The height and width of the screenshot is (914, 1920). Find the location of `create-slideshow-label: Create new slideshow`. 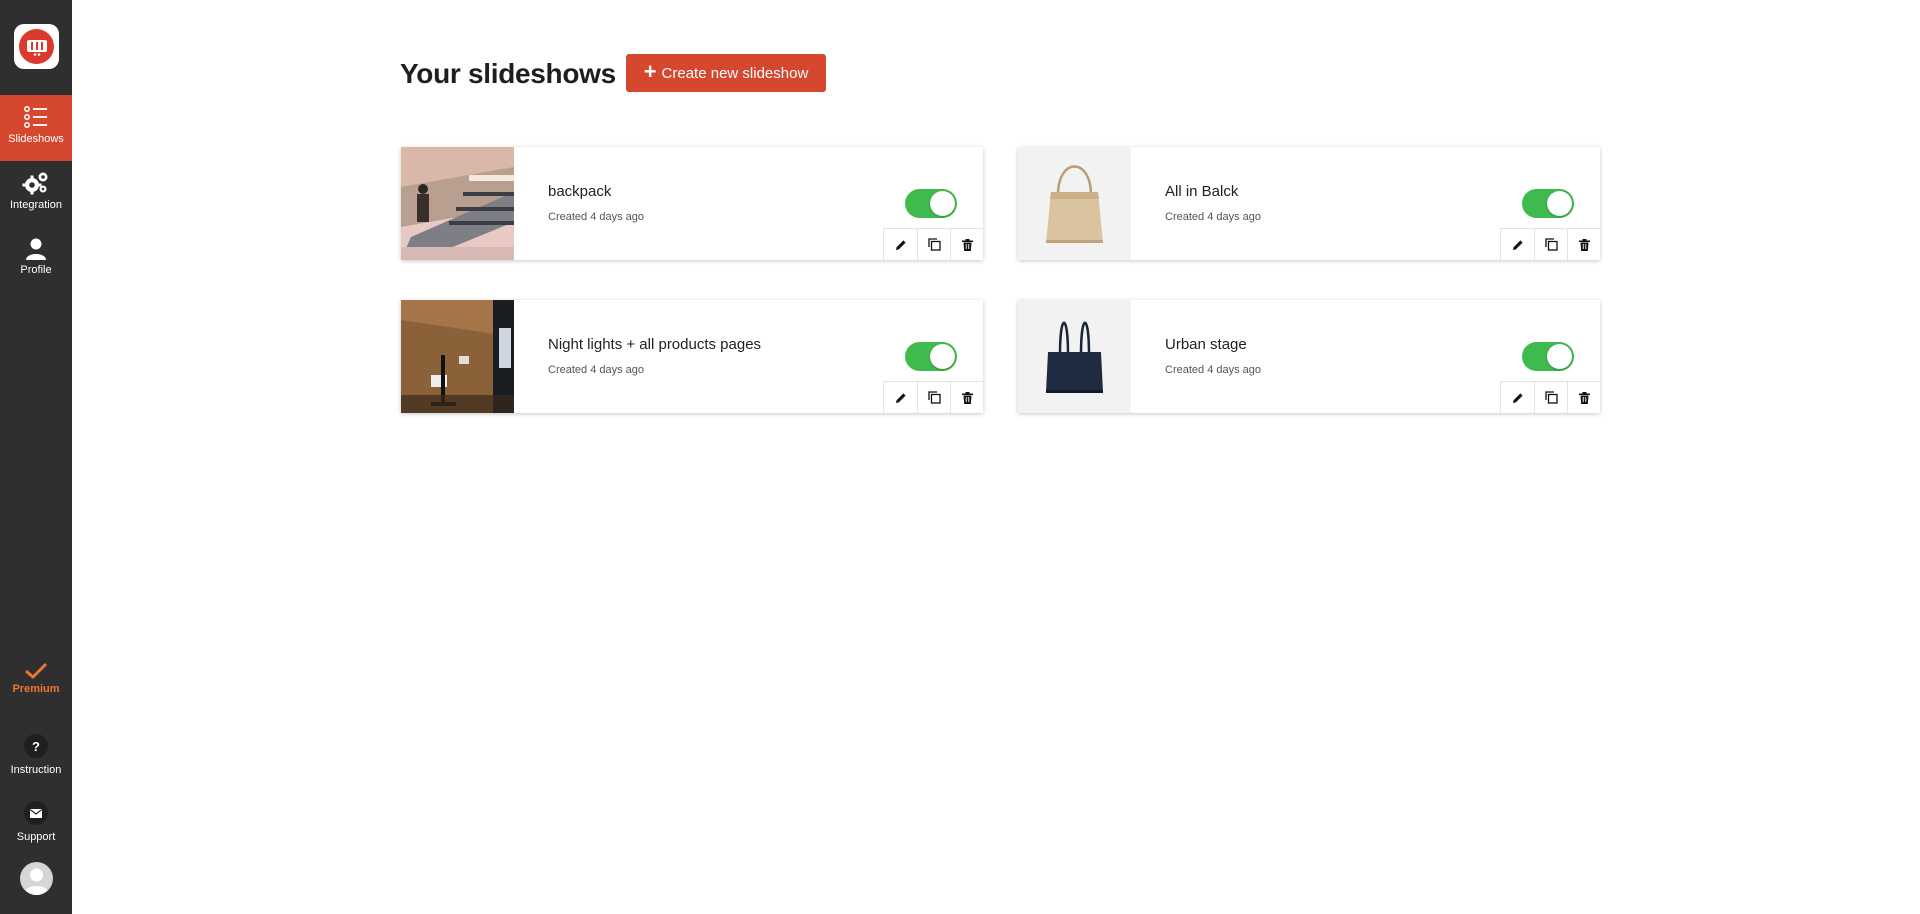

create-slideshow-label: Create new slideshow is located at coordinates (735, 73).